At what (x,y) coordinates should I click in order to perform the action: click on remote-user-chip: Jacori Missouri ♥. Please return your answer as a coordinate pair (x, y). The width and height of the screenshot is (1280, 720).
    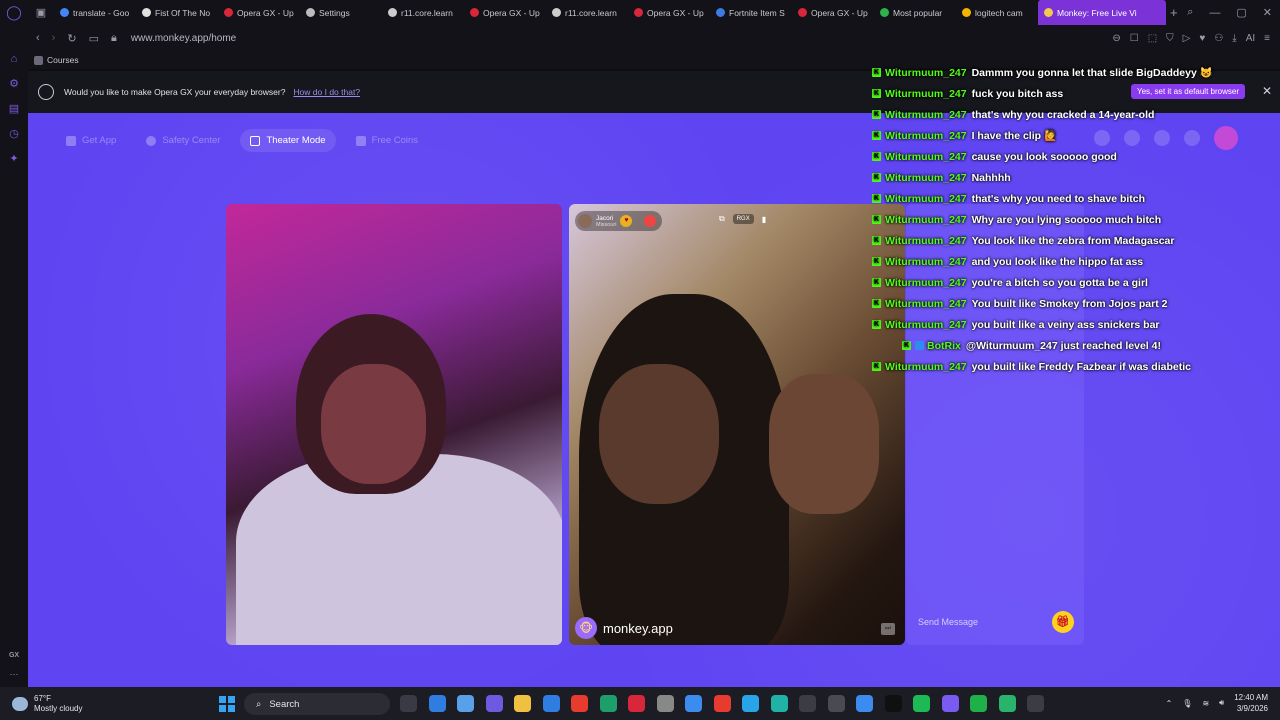
    Looking at the image, I should click on (619, 221).